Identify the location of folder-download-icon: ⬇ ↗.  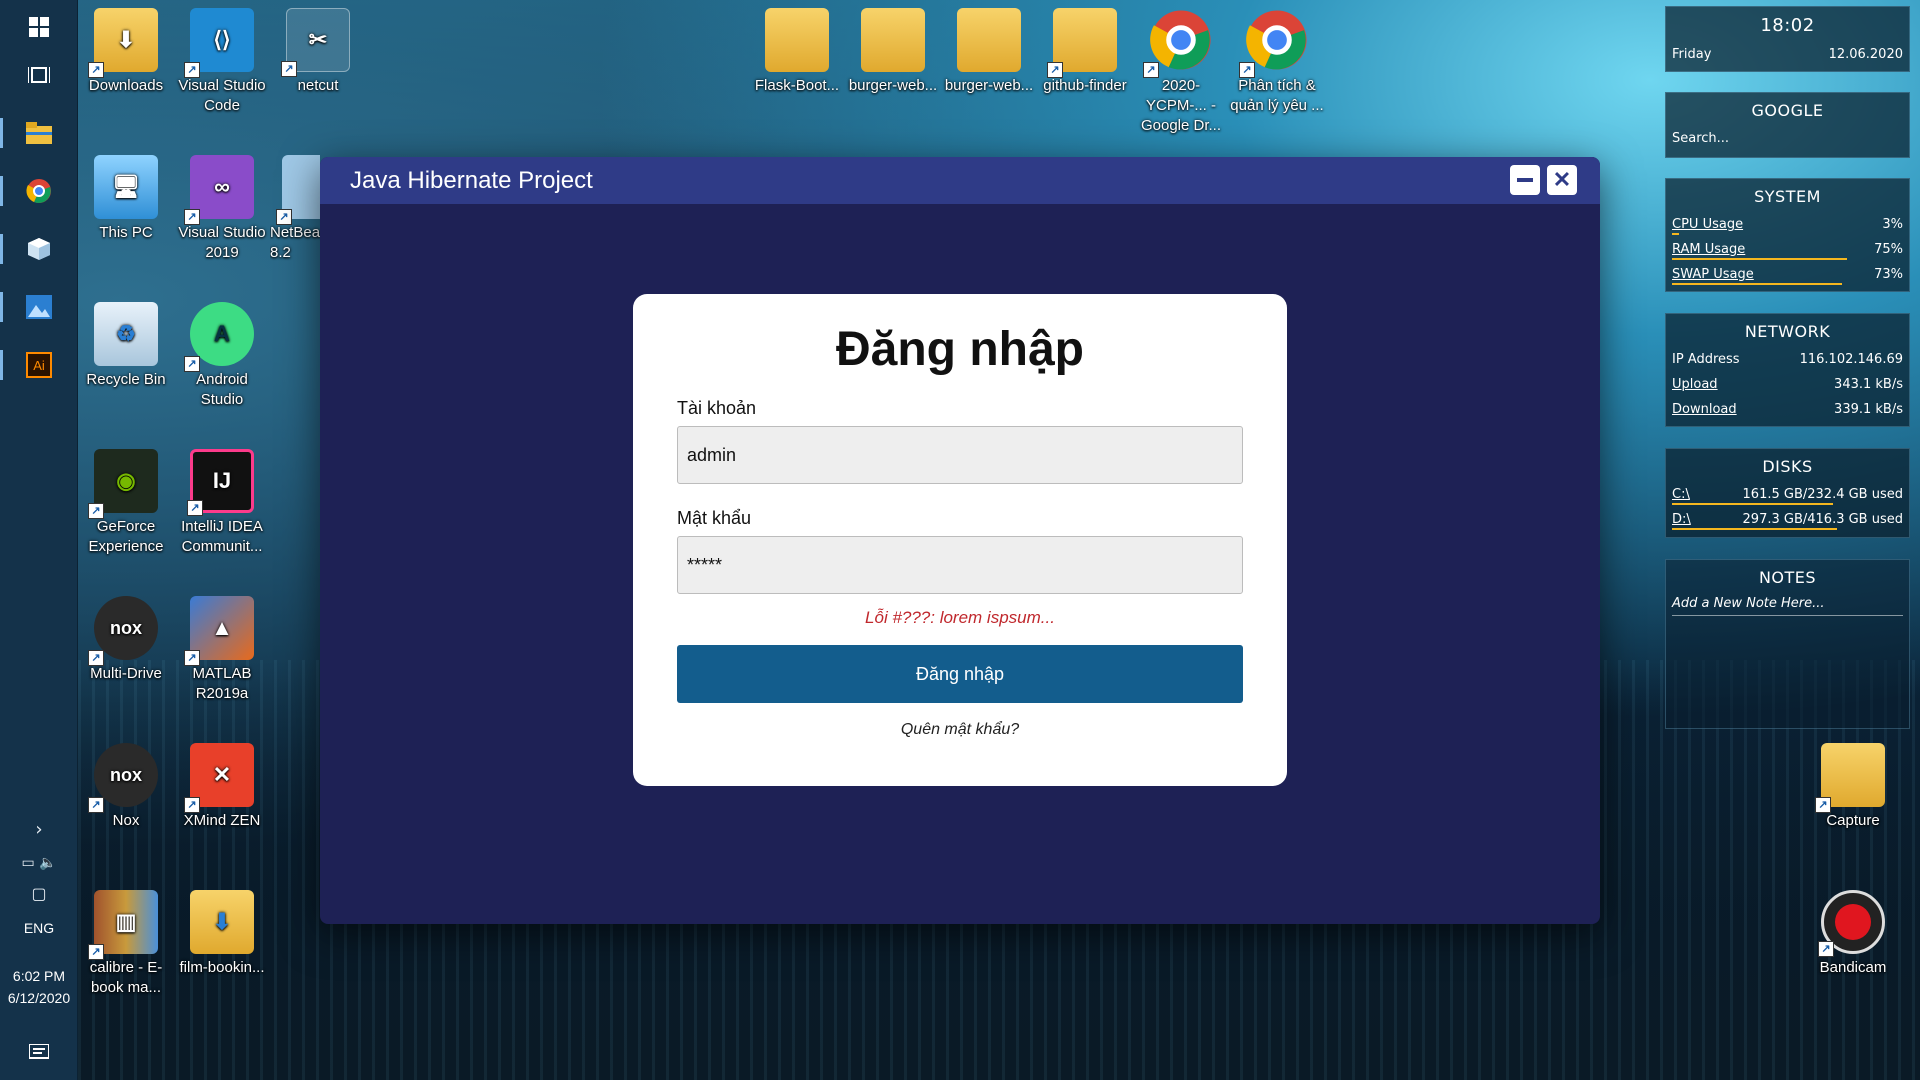
(123, 43).